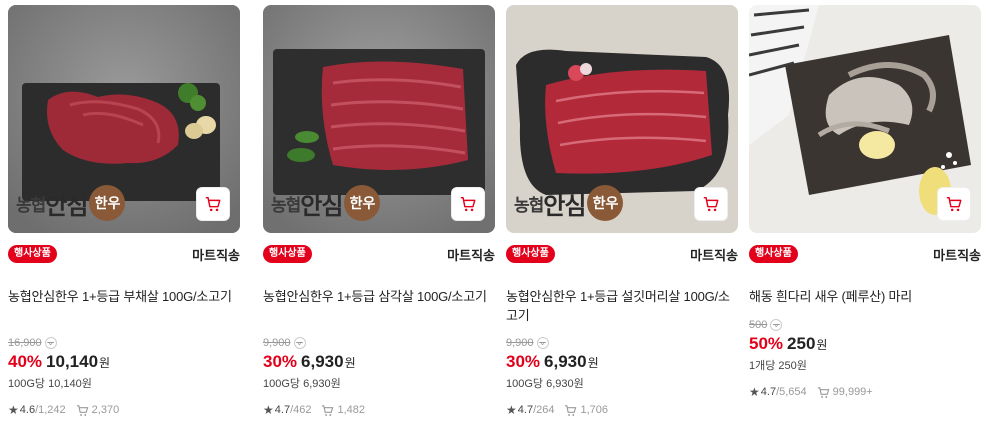 The image size is (984, 429). What do you see at coordinates (25, 361) in the screenshot?
I see `discount-rate: 40%` at bounding box center [25, 361].